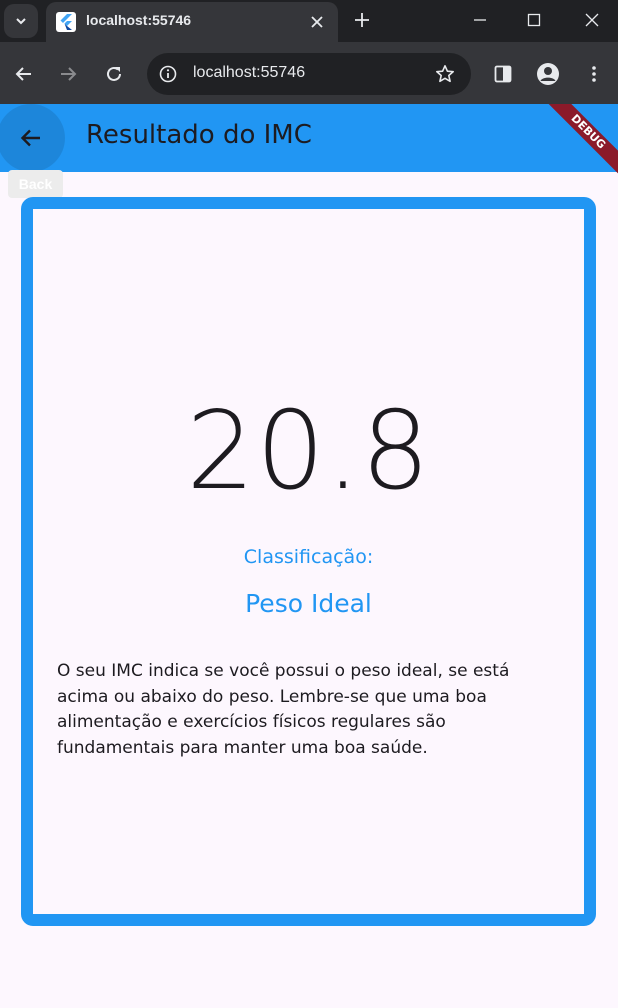  I want to click on app-back-button, so click(32, 138).